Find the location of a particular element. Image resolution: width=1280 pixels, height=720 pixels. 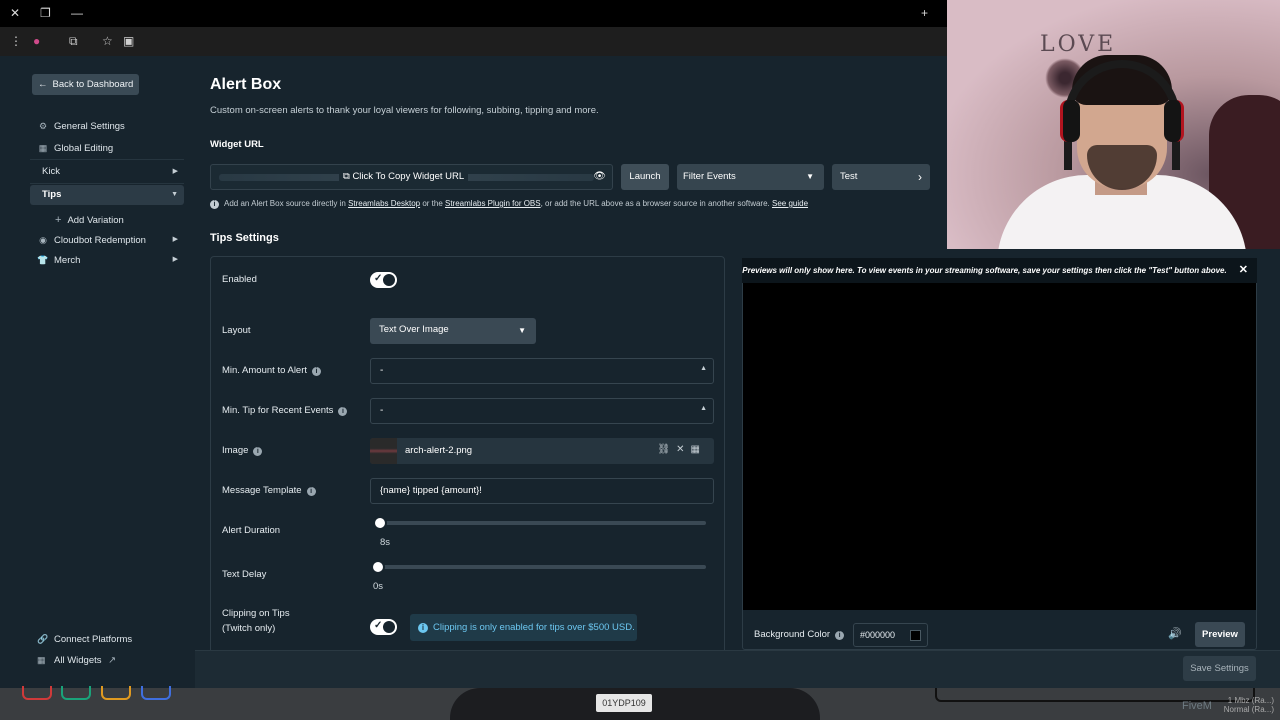

connect-platforms-link: 🔗 Connect Platforms is located at coordinates (84, 639).